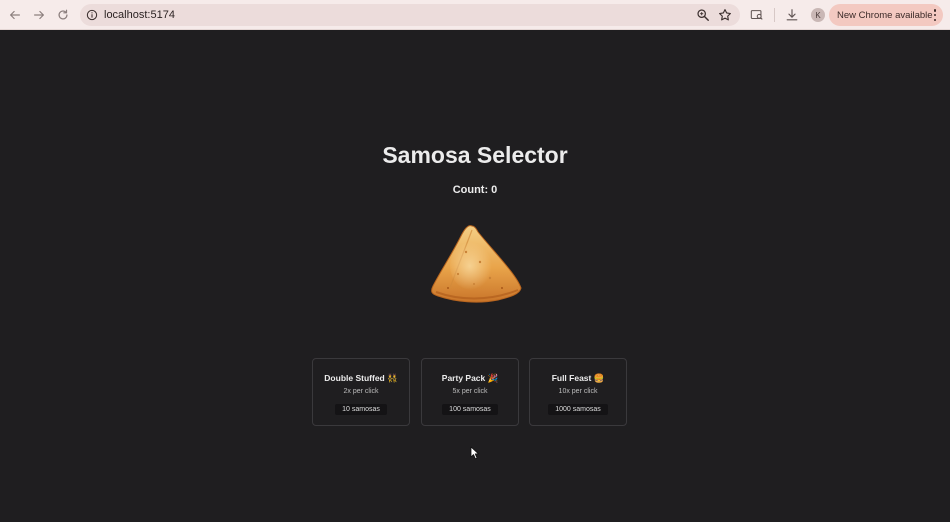  I want to click on upgrade-title: Party Pack 🎉, so click(470, 378).